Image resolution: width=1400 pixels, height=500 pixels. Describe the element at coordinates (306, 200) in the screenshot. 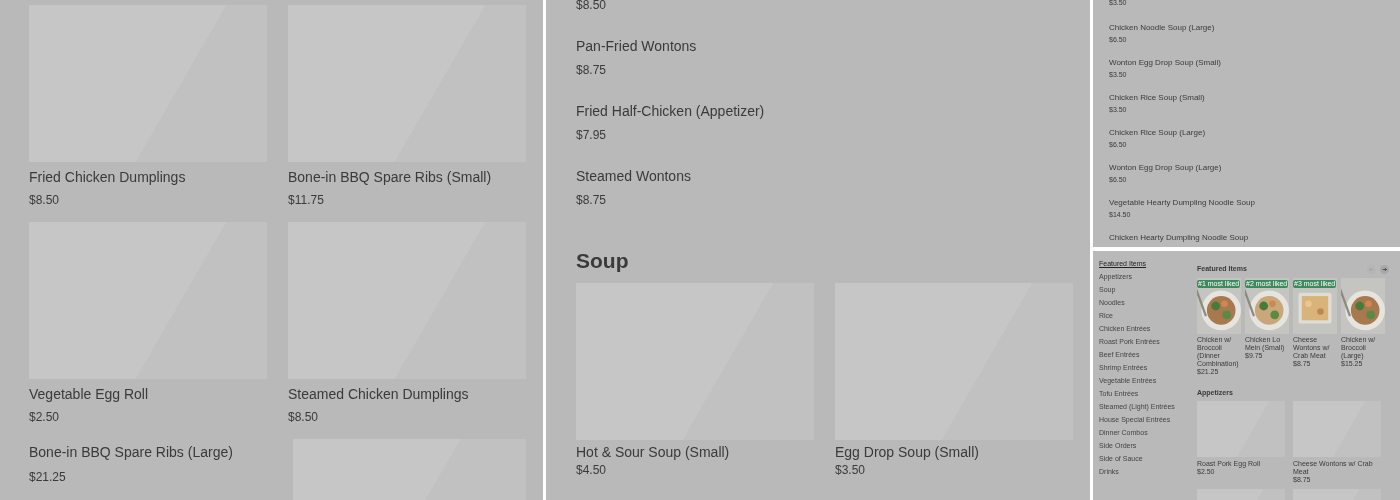

I see `item-price: $11.75` at that location.